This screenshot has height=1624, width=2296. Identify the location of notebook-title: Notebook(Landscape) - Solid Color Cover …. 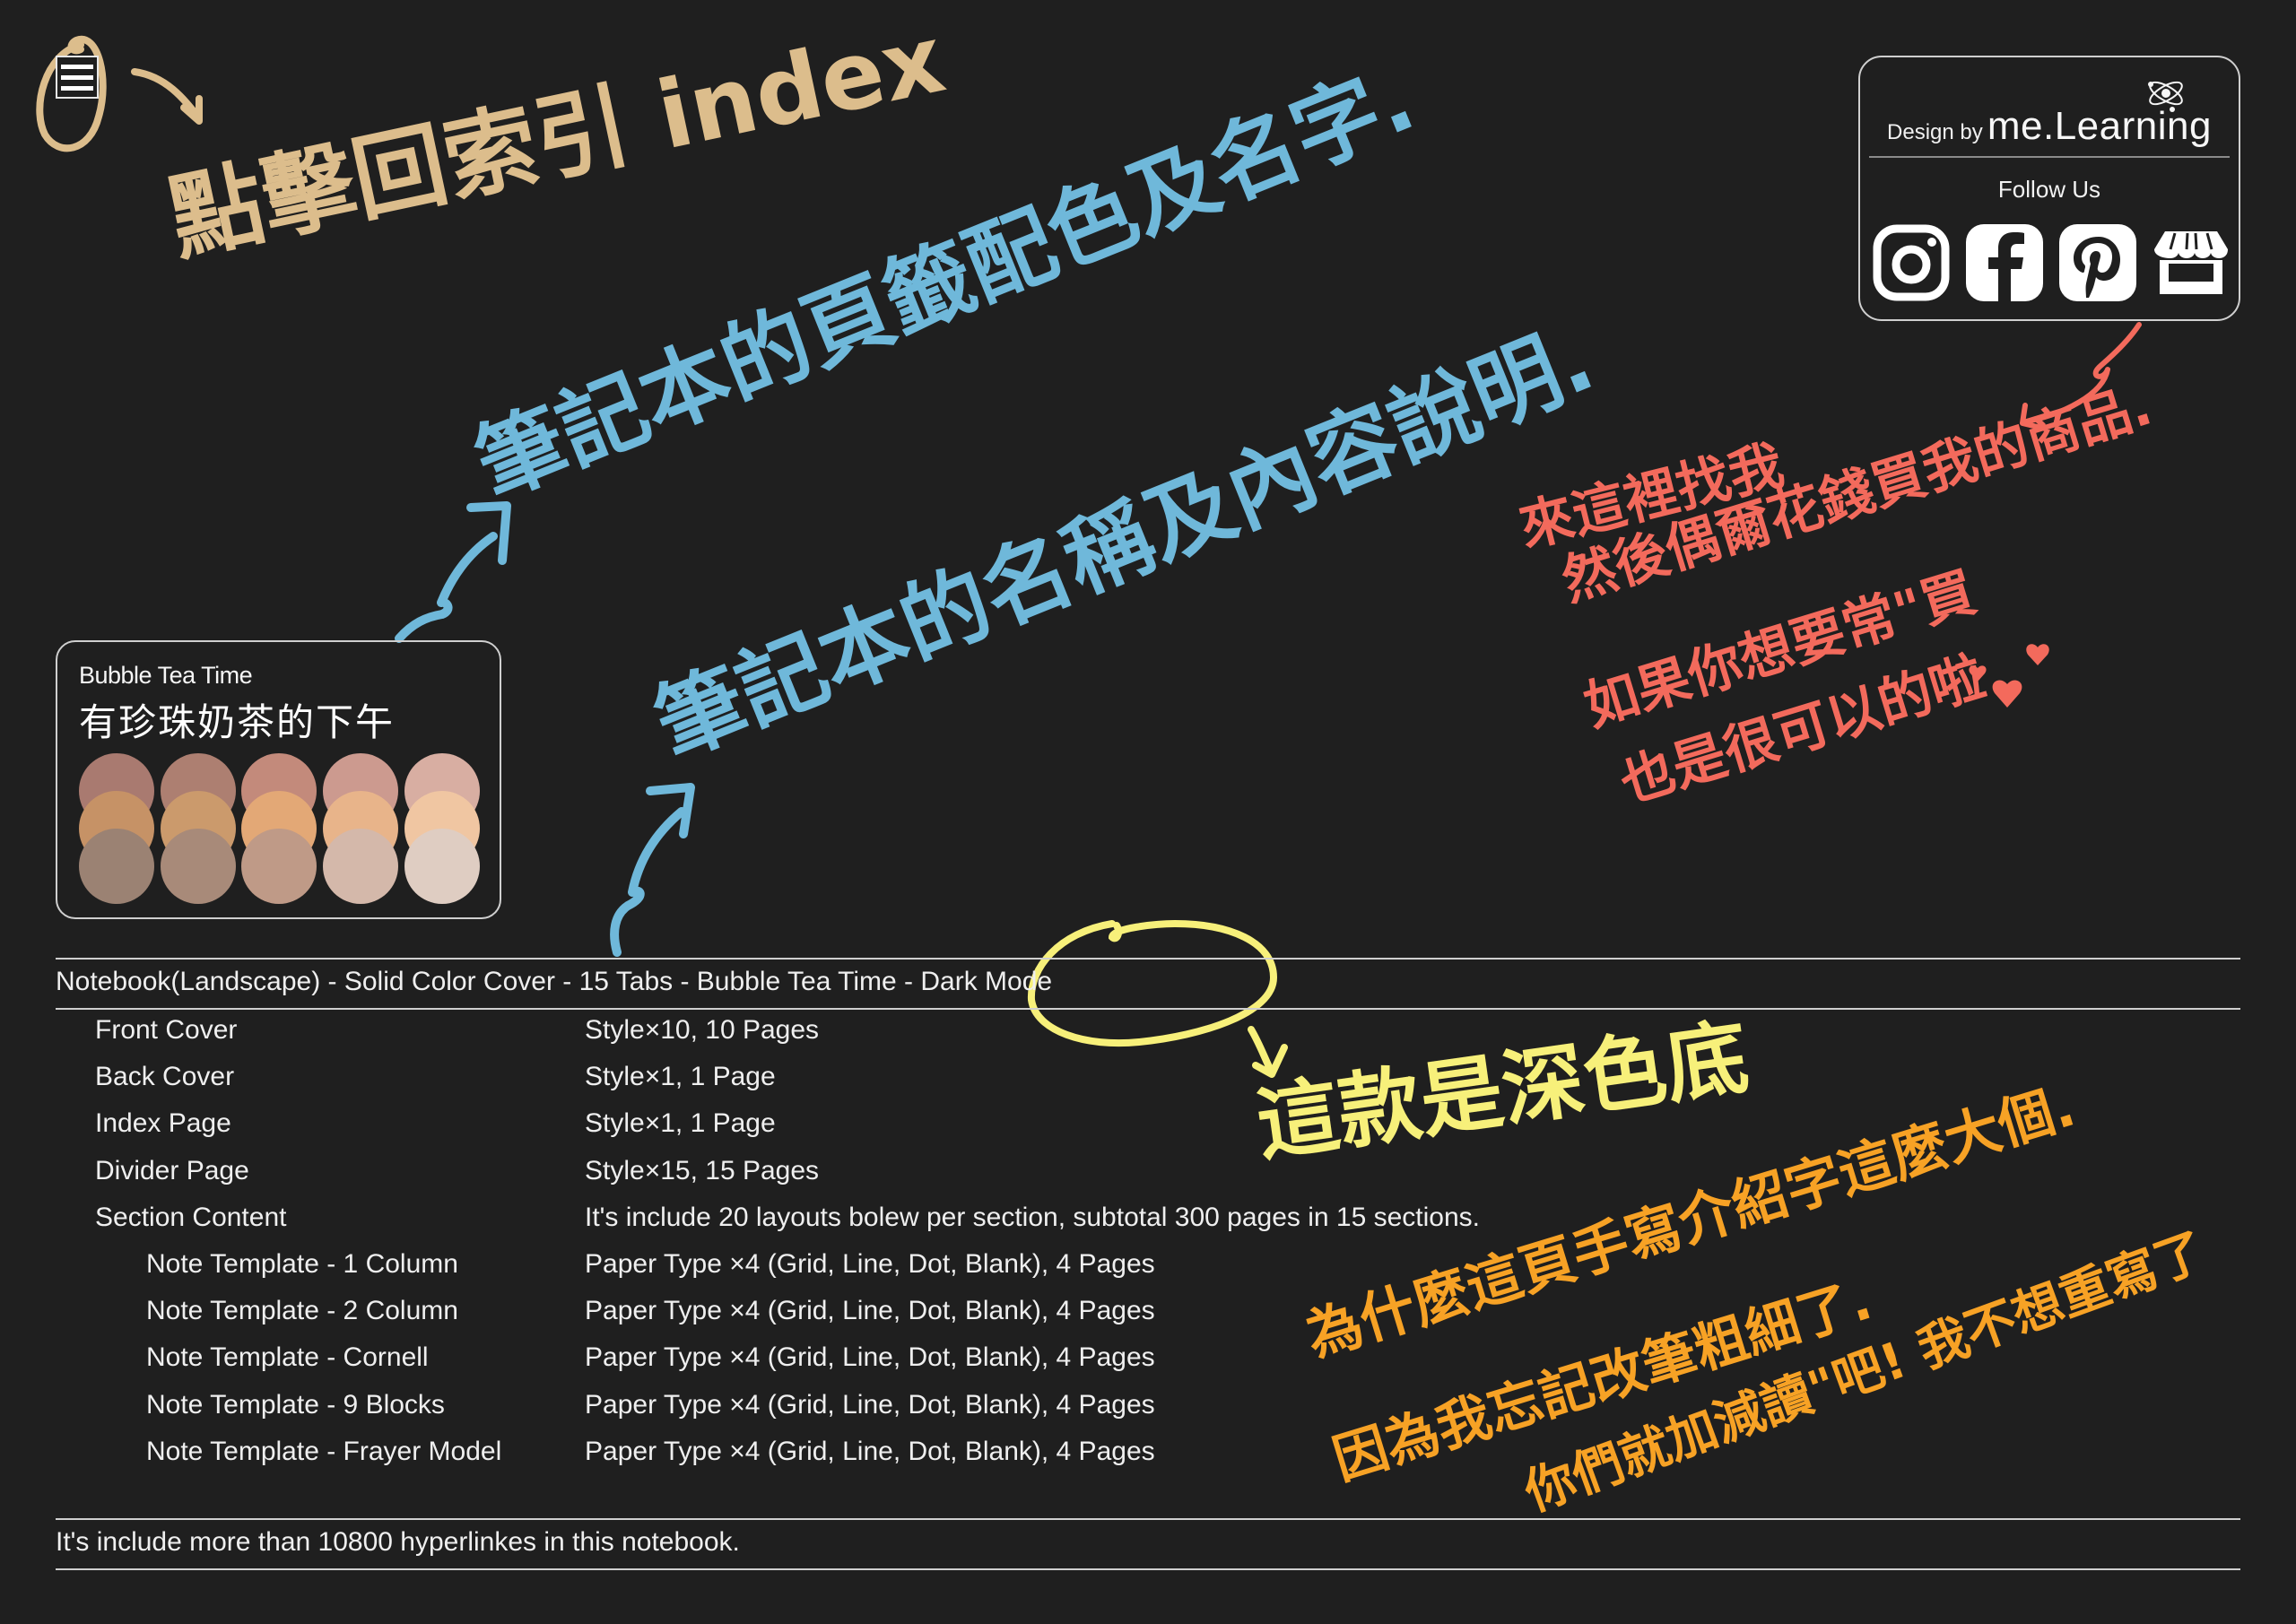
(554, 981).